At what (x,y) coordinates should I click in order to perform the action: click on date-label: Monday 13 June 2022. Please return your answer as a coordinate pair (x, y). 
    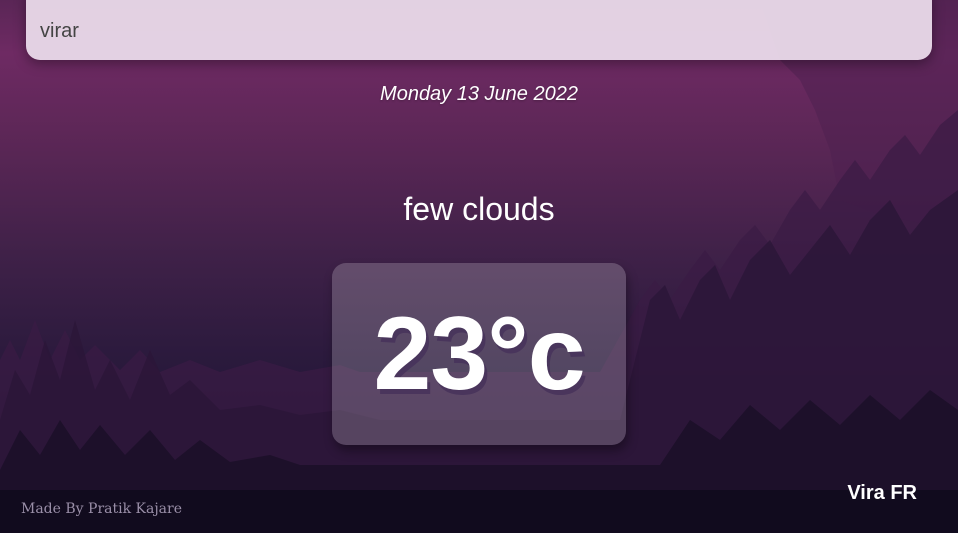
    Looking at the image, I should click on (479, 94).